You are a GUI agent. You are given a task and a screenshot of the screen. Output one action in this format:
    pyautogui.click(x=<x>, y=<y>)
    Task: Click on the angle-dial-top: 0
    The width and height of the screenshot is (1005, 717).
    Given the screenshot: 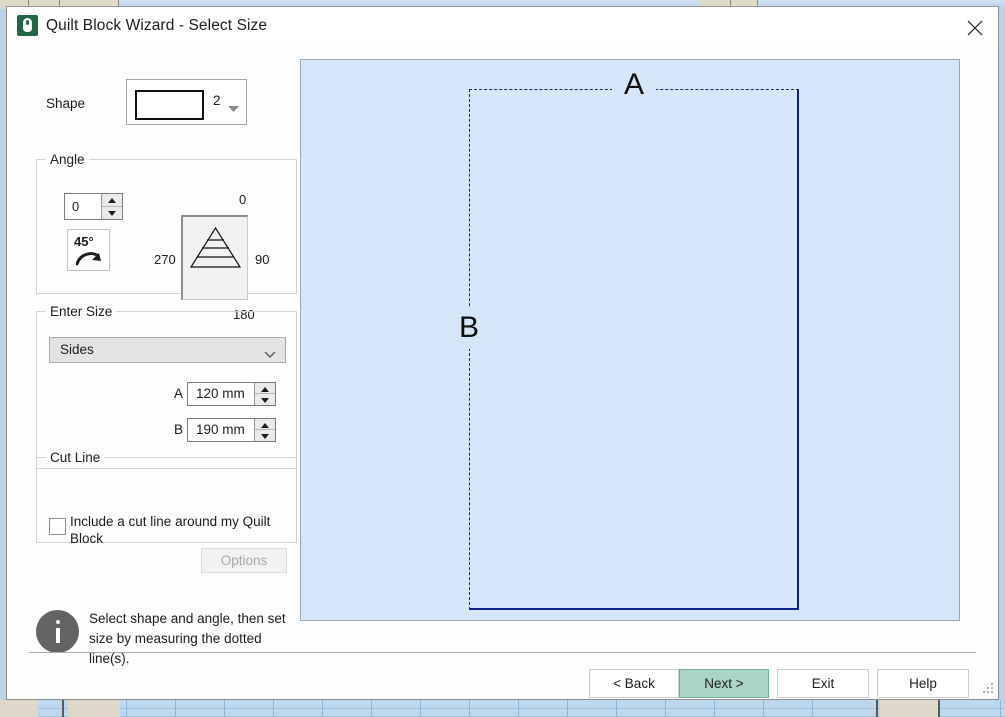 What is the action you would take?
    pyautogui.click(x=243, y=199)
    